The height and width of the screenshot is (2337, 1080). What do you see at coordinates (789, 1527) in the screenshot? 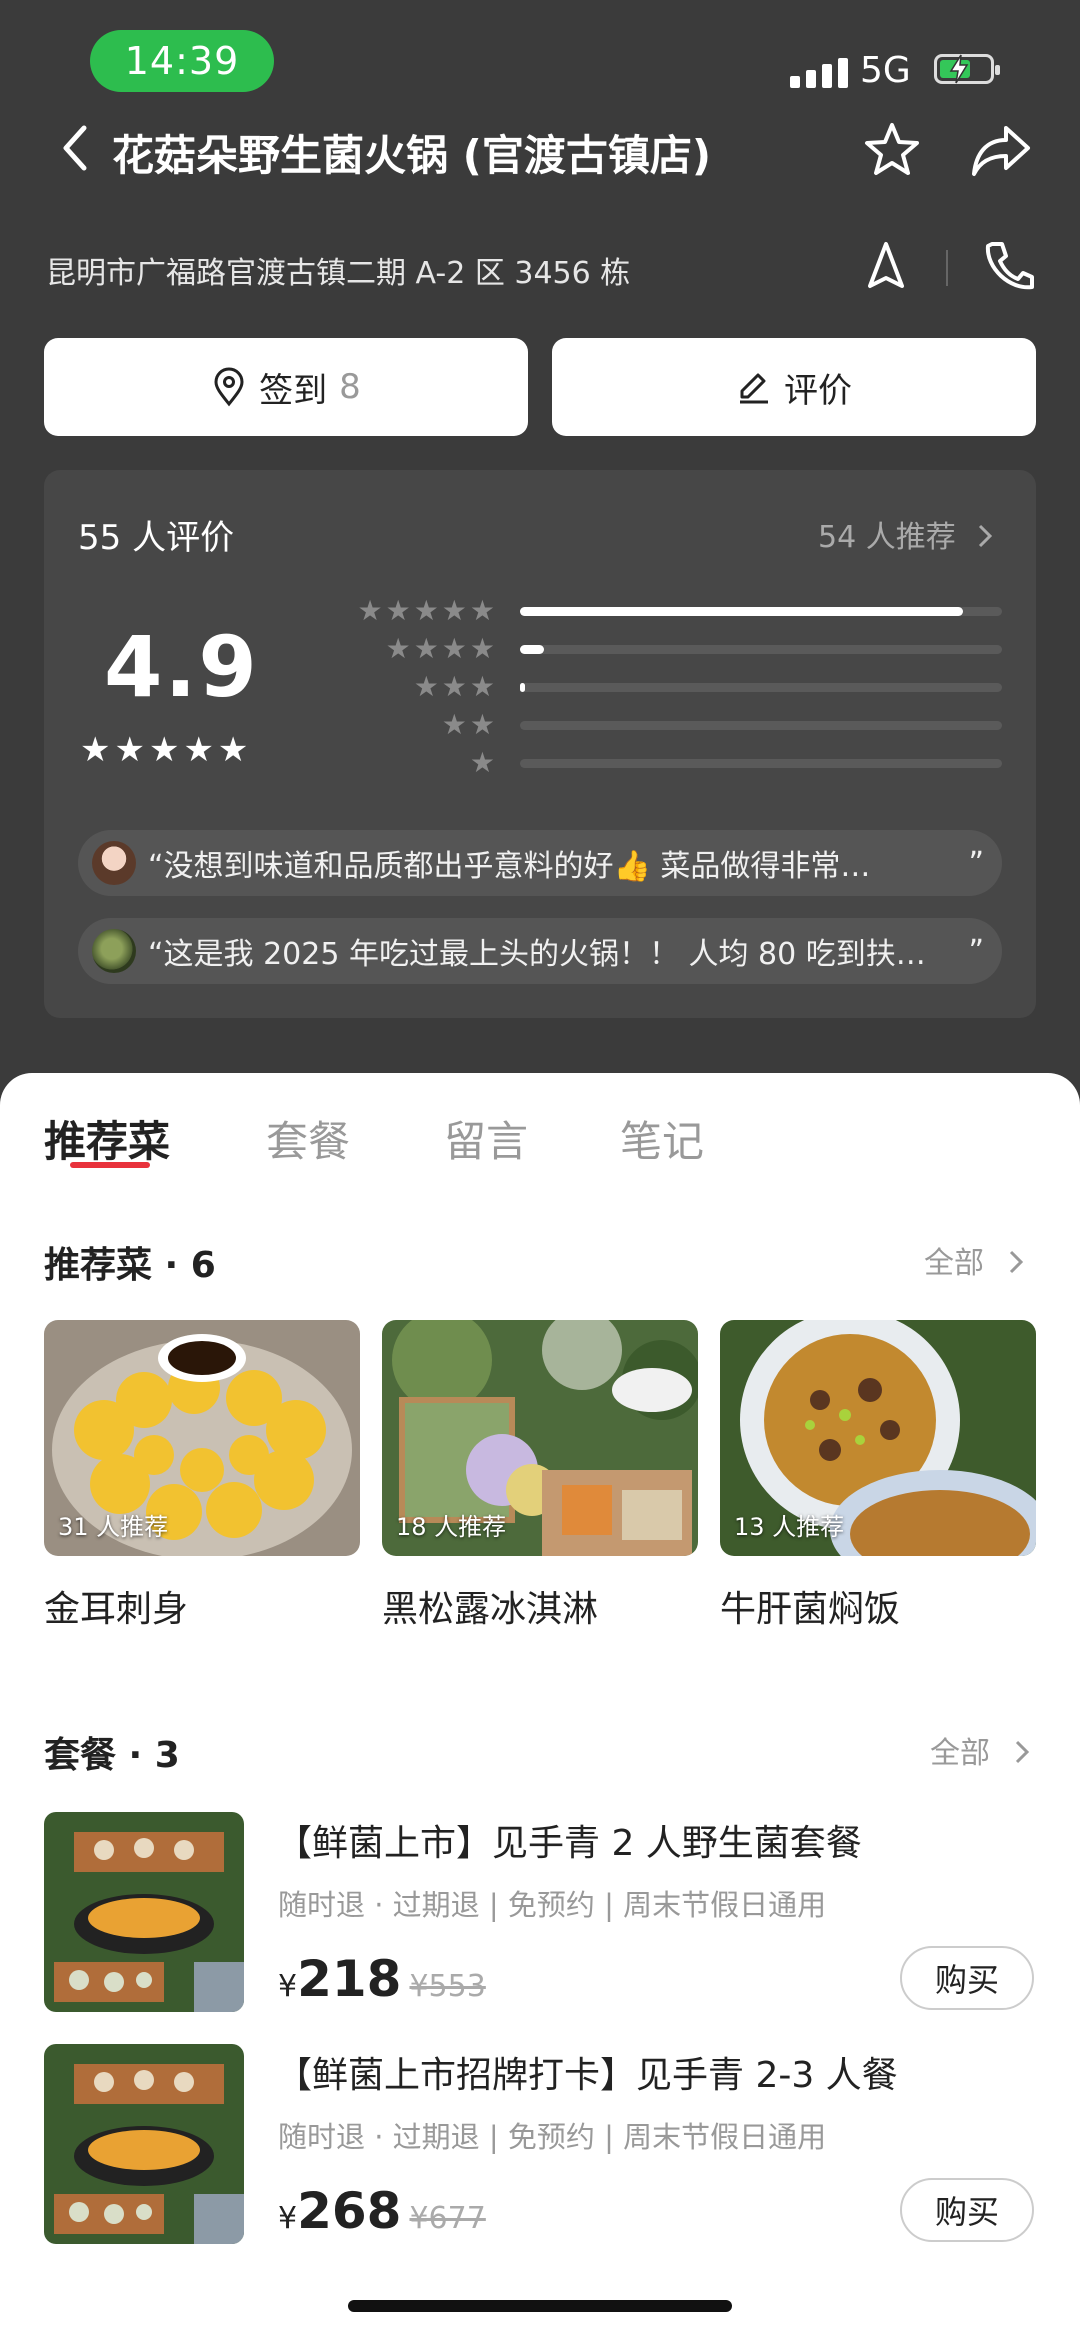
I see `dish-recommend-count: 13 人推荐` at bounding box center [789, 1527].